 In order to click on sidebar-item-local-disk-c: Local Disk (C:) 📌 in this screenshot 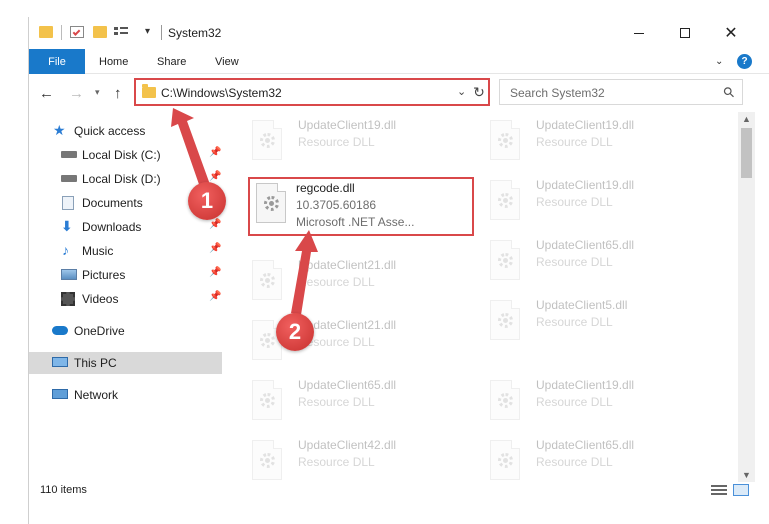, I will do `click(125, 155)`.